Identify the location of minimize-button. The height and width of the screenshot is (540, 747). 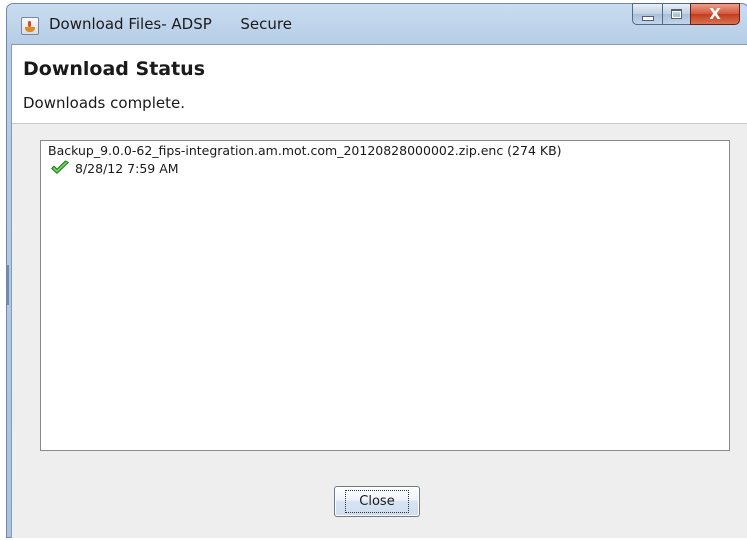
(647, 14).